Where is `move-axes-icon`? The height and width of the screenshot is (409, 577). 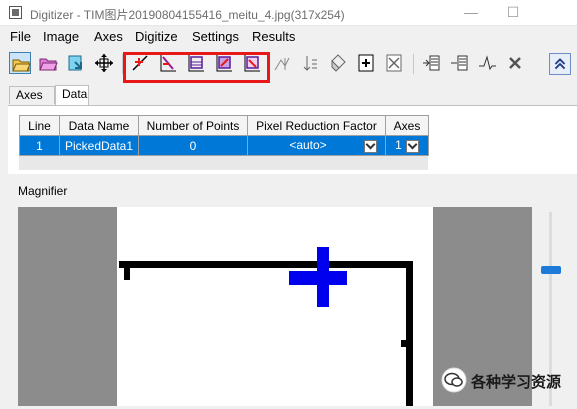 move-axes-icon is located at coordinates (104, 63).